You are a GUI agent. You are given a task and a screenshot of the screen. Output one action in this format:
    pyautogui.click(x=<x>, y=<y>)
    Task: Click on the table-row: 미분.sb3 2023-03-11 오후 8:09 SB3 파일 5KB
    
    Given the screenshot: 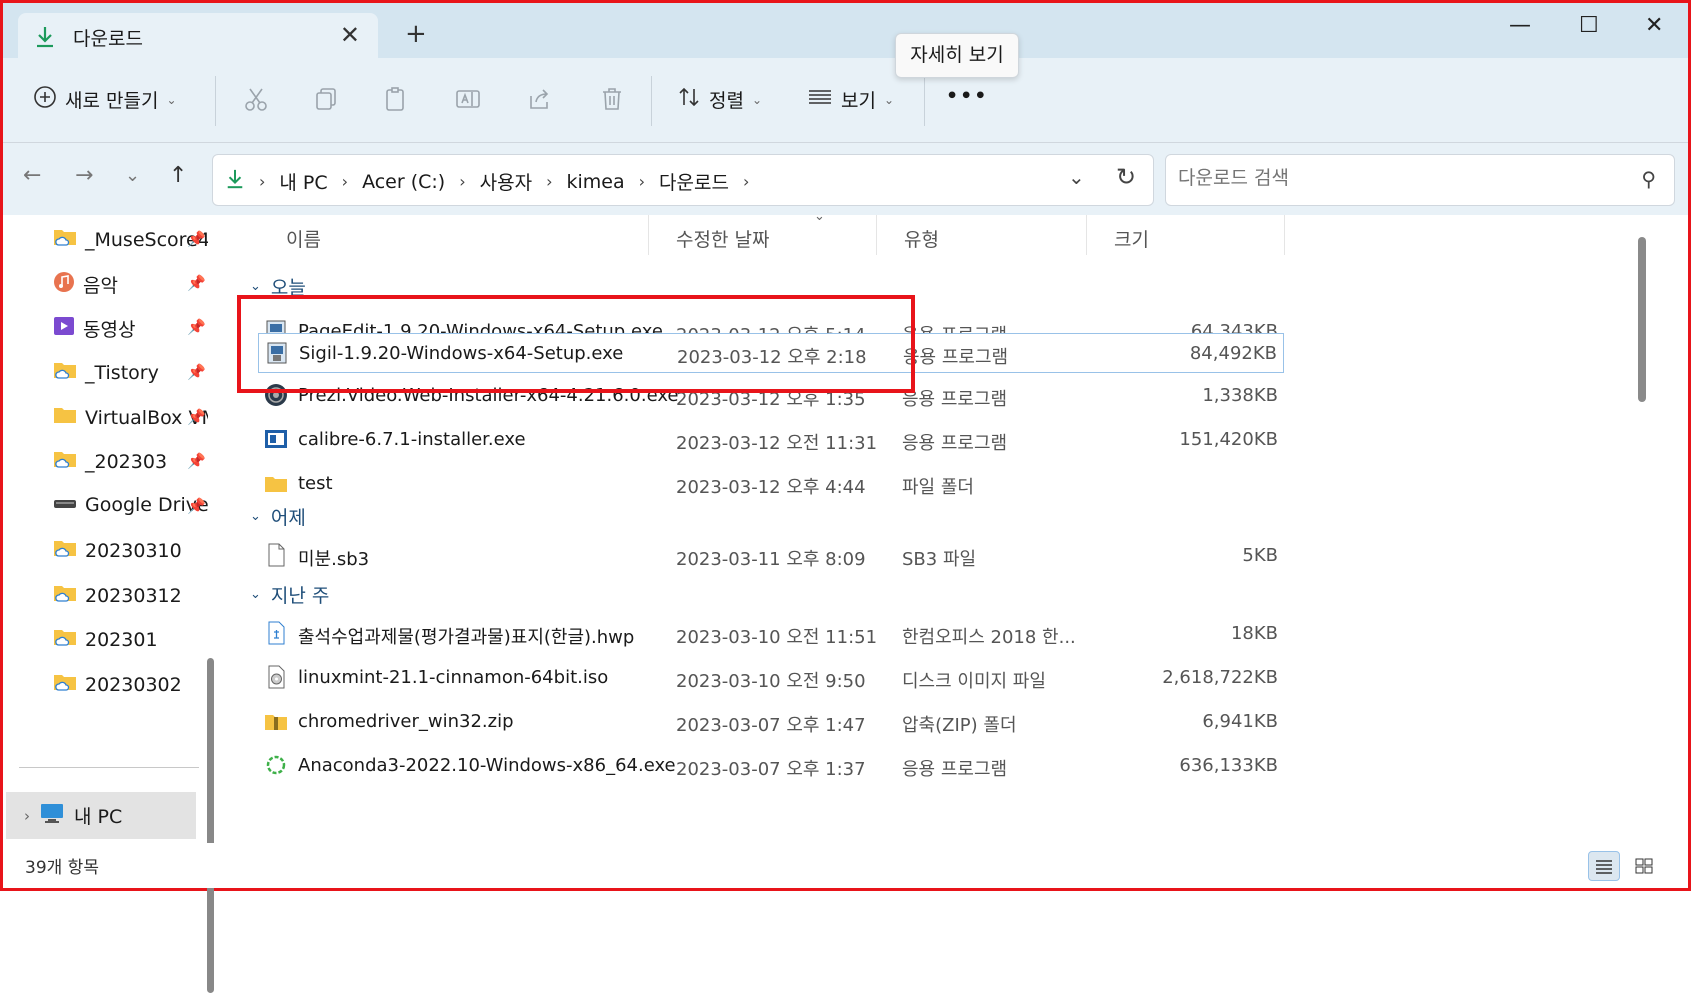 What is the action you would take?
    pyautogui.click(x=771, y=556)
    